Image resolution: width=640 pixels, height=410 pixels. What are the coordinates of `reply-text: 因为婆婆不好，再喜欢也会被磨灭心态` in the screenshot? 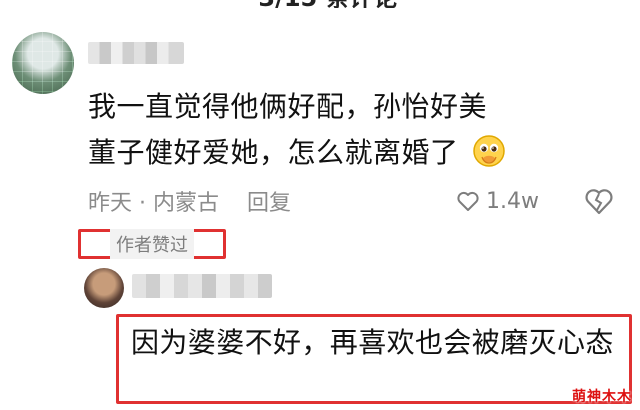 It's located at (372, 342).